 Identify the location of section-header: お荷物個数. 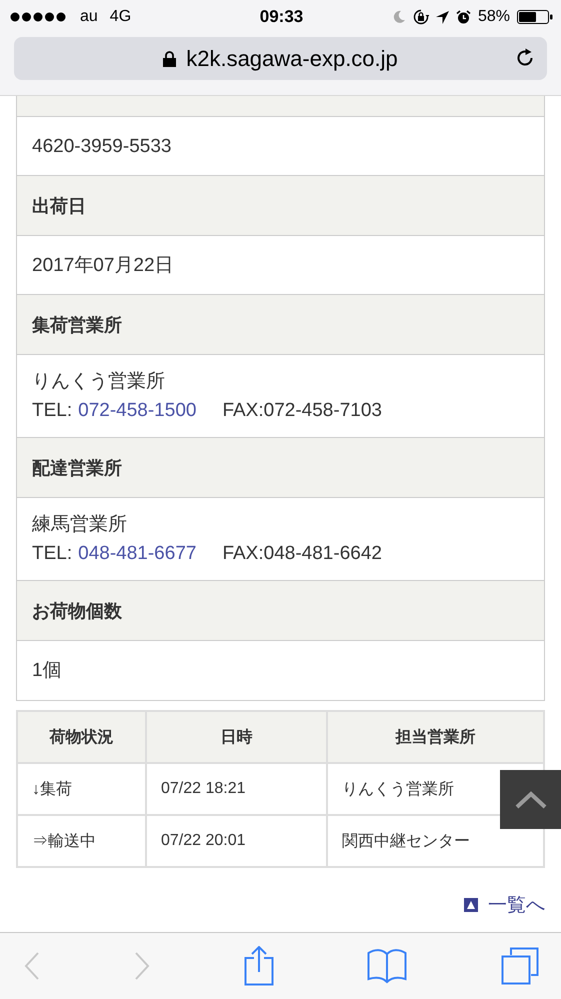
(280, 611).